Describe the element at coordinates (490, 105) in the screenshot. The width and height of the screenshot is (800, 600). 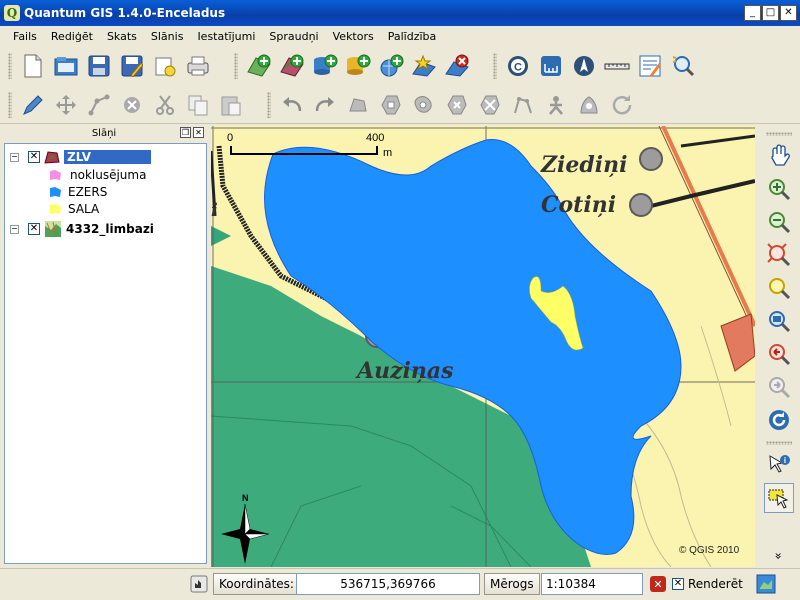
I see `delete-part-icon` at that location.